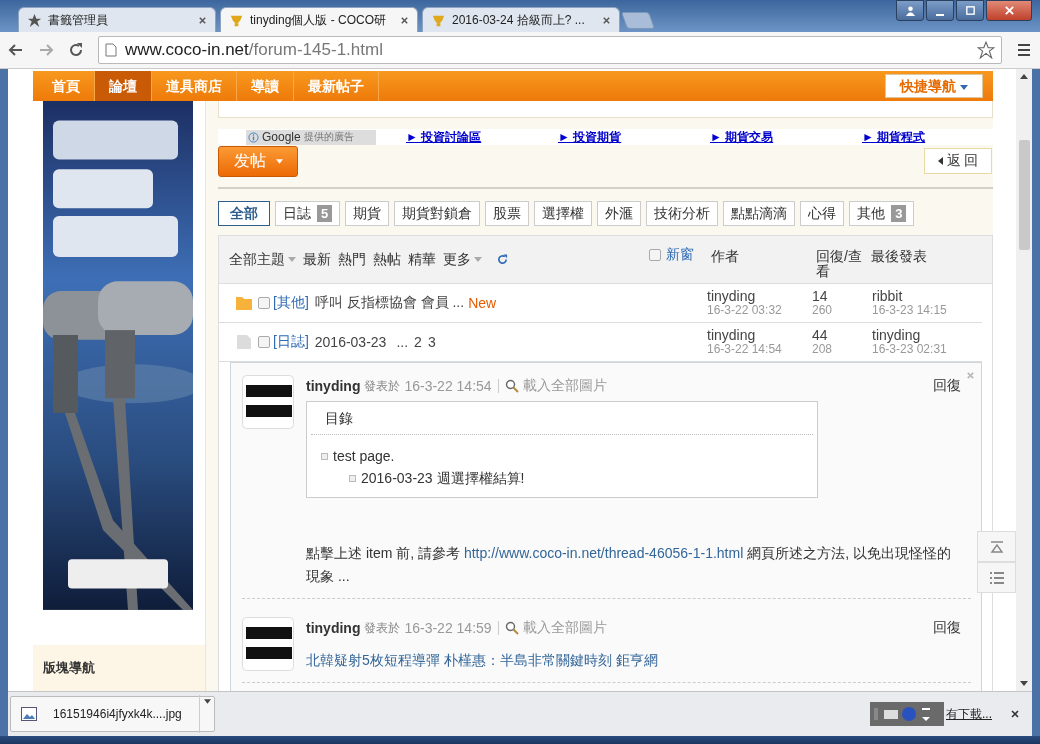  What do you see at coordinates (482, 660) in the screenshot?
I see `post-link: 北韓疑射5枚短程導彈 朴槿惠：半島非常關鍵時刻 鉅亨網` at bounding box center [482, 660].